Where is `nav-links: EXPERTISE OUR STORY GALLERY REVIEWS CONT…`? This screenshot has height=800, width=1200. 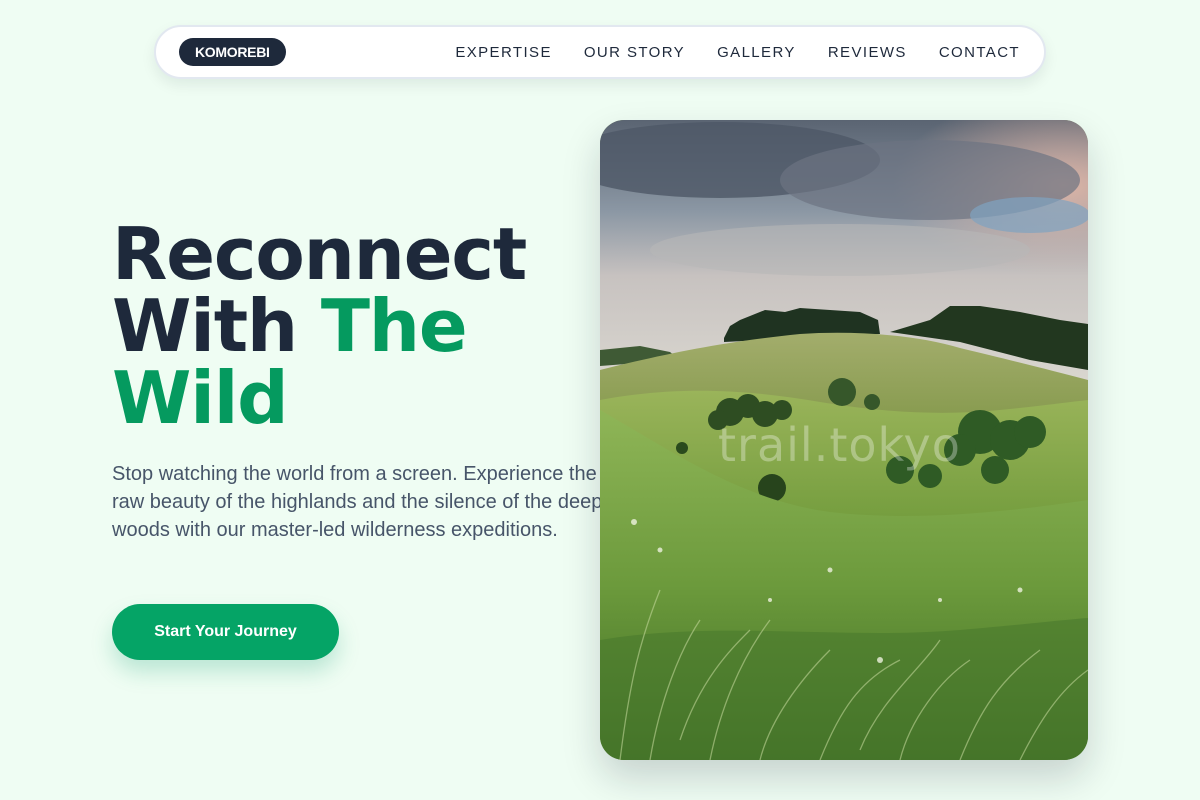 nav-links: EXPERTISE OUR STORY GALLERY REVIEWS CONT… is located at coordinates (721, 52).